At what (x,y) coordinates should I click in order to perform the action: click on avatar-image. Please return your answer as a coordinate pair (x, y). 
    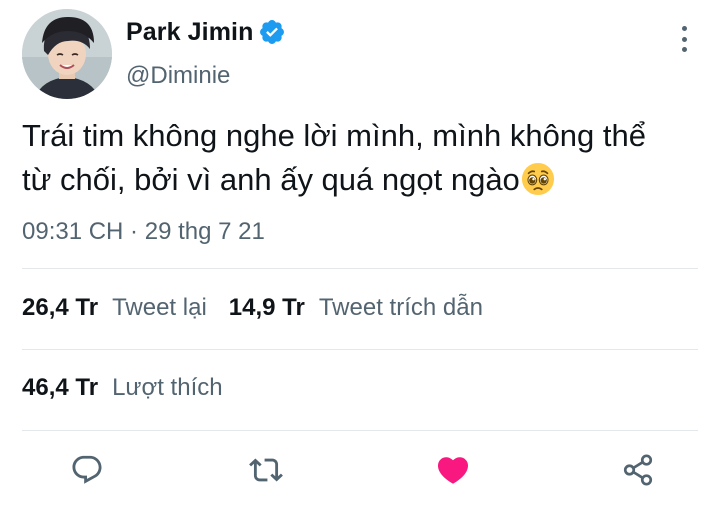
    Looking at the image, I should click on (67, 54).